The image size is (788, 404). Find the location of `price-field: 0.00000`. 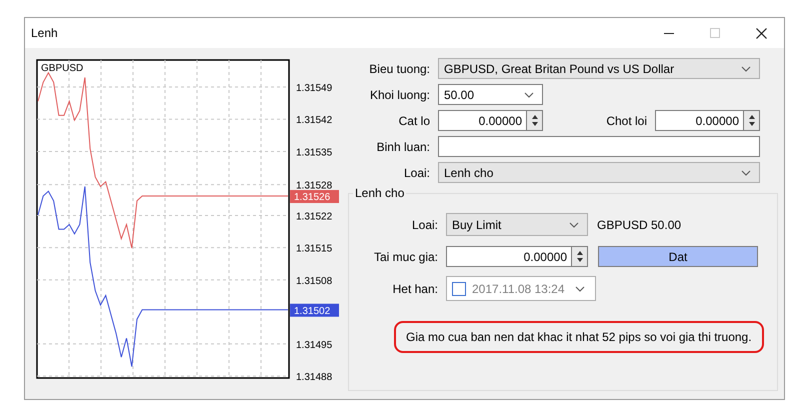

price-field: 0.00000 is located at coordinates (509, 256).